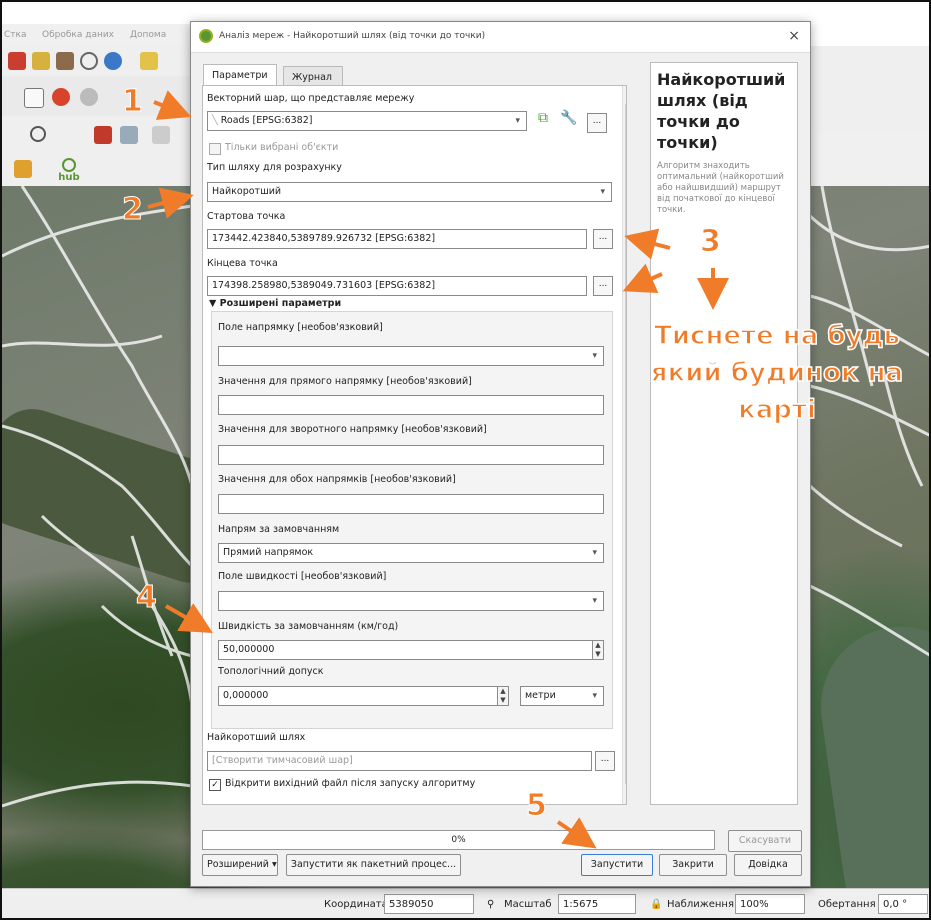  What do you see at coordinates (38, 134) in the screenshot?
I see `identify-icon` at bounding box center [38, 134].